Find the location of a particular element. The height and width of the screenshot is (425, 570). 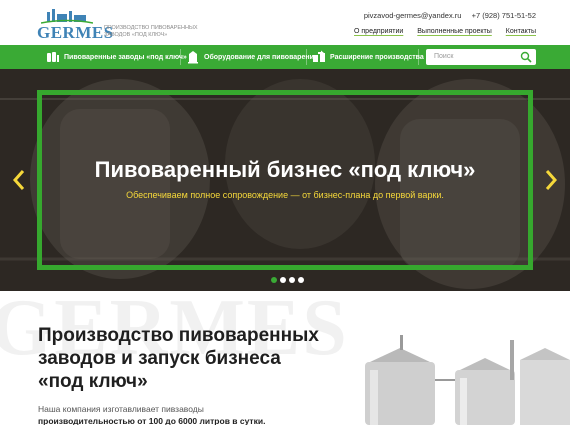

menu-item-equipment: Оборудование для пивоварения is located at coordinates (252, 57).